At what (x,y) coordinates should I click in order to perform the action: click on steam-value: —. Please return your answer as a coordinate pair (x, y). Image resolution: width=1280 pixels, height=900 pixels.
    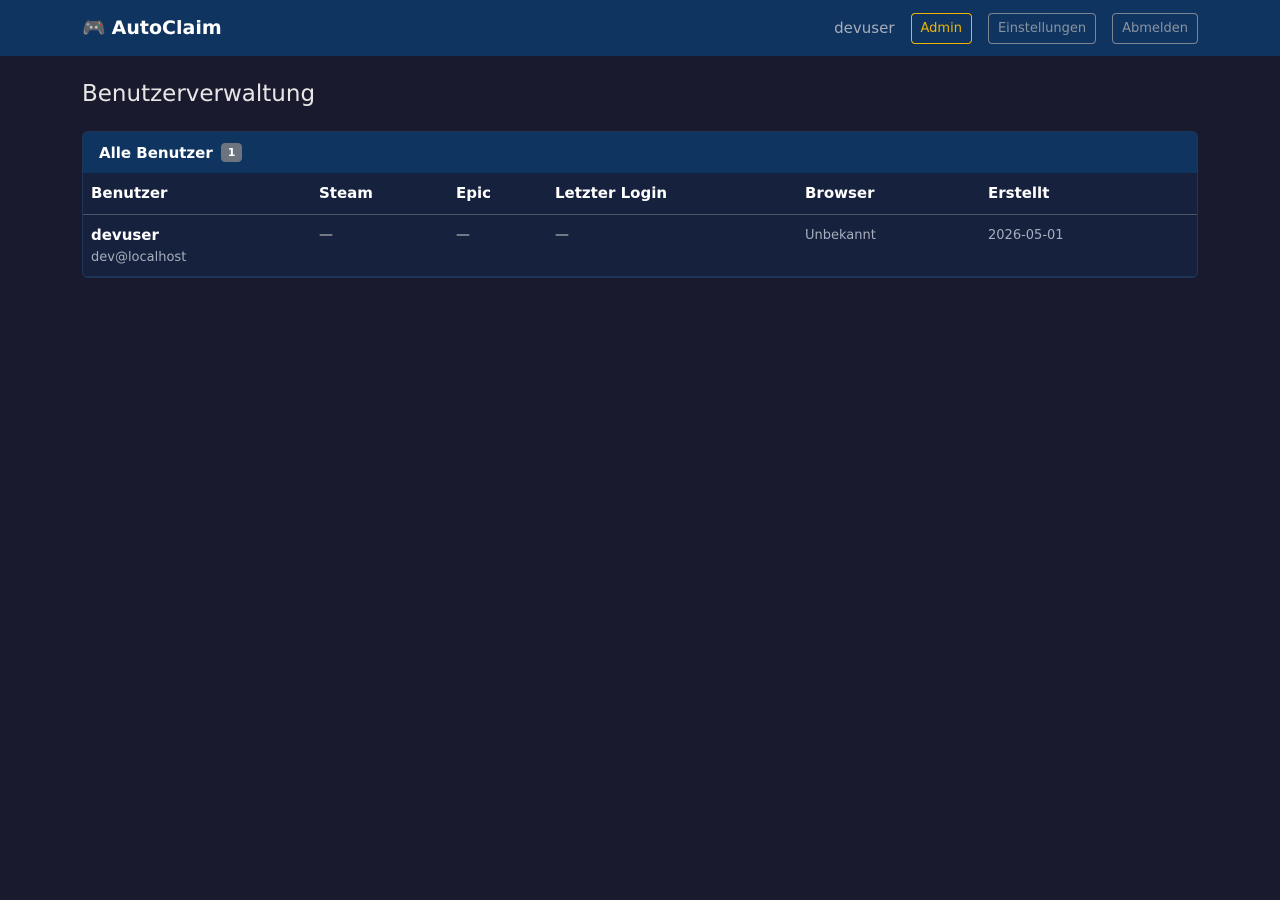
    Looking at the image, I should click on (326, 234).